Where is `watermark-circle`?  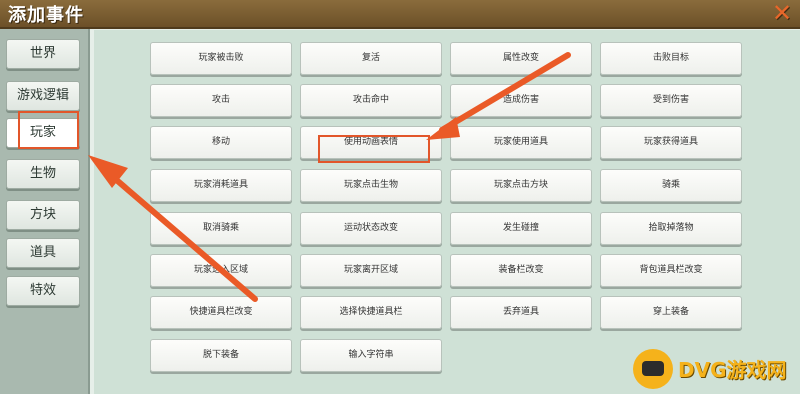 watermark-circle is located at coordinates (653, 369).